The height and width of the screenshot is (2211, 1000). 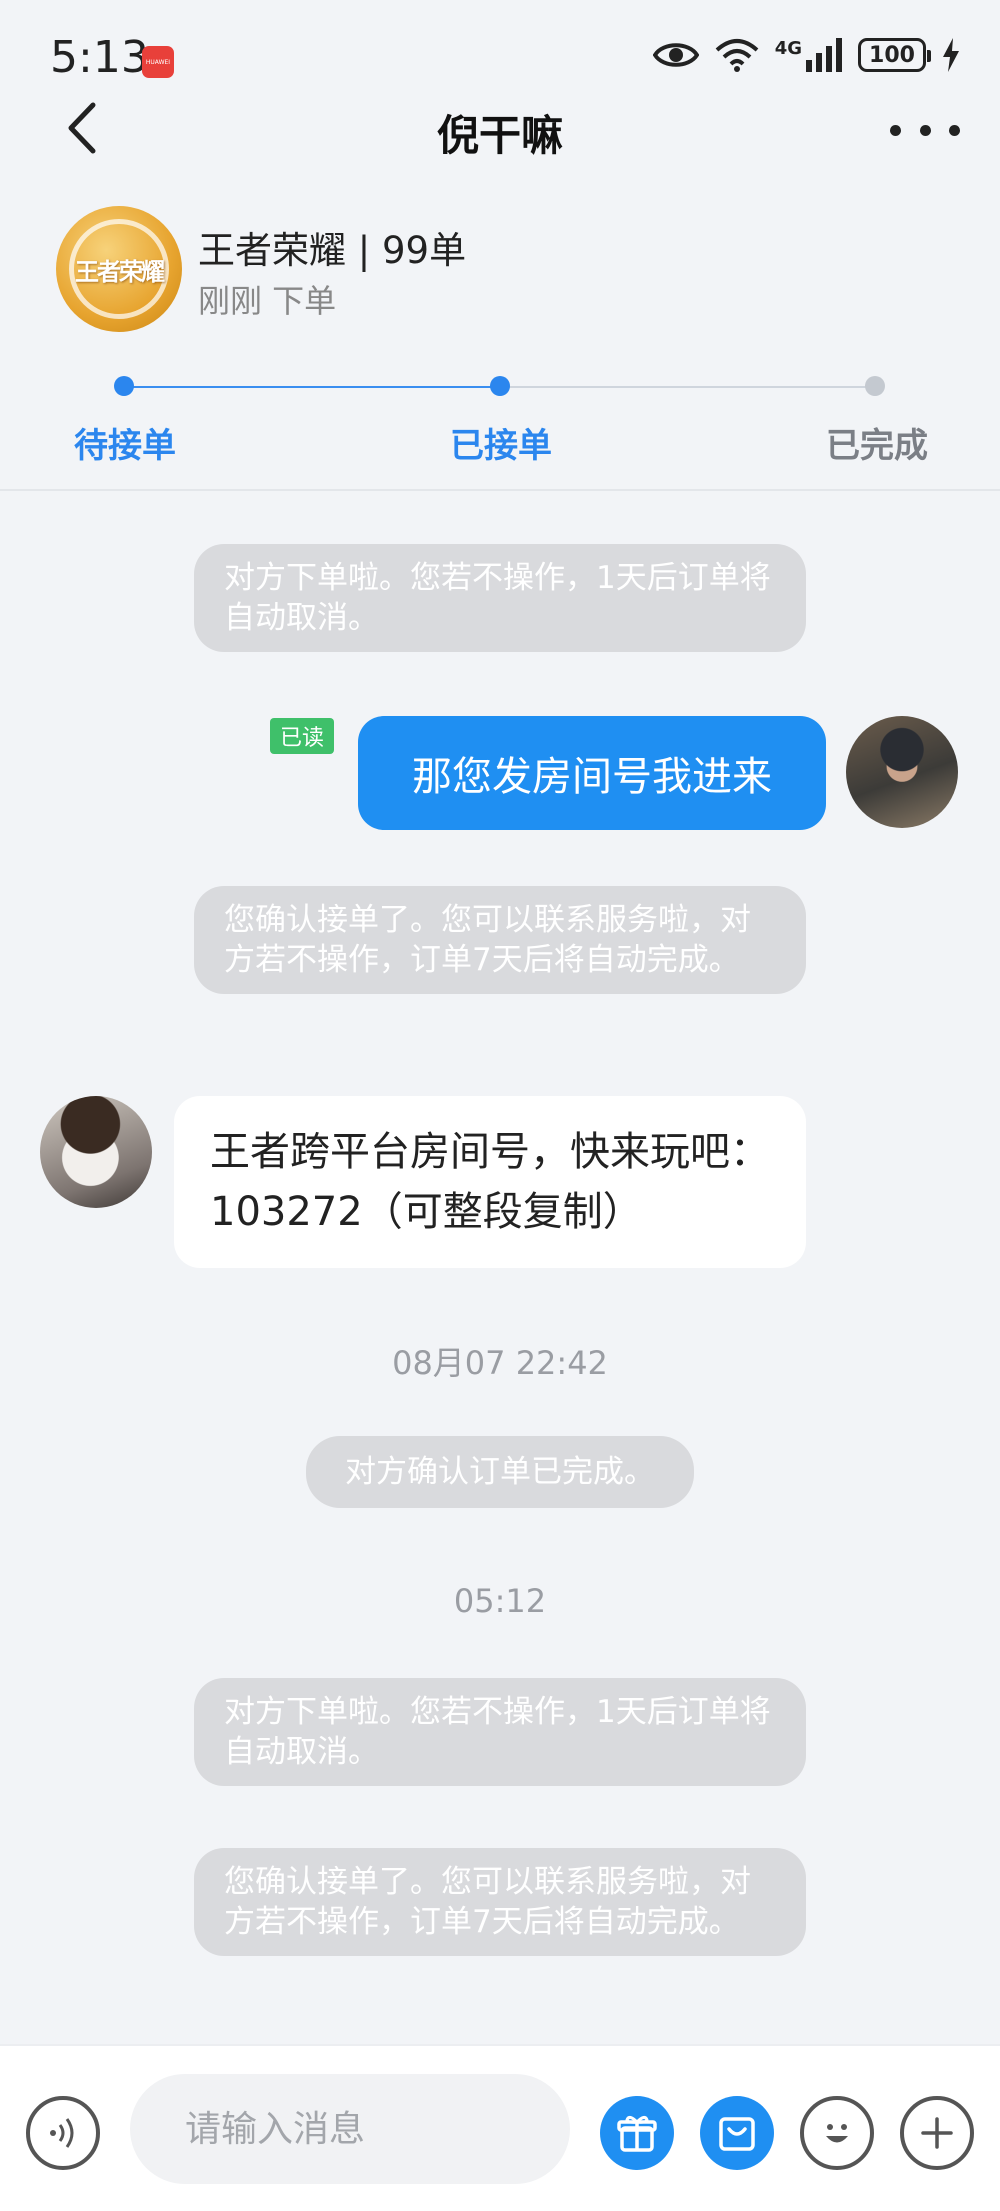 I want to click on step-dot-completed, so click(x=875, y=386).